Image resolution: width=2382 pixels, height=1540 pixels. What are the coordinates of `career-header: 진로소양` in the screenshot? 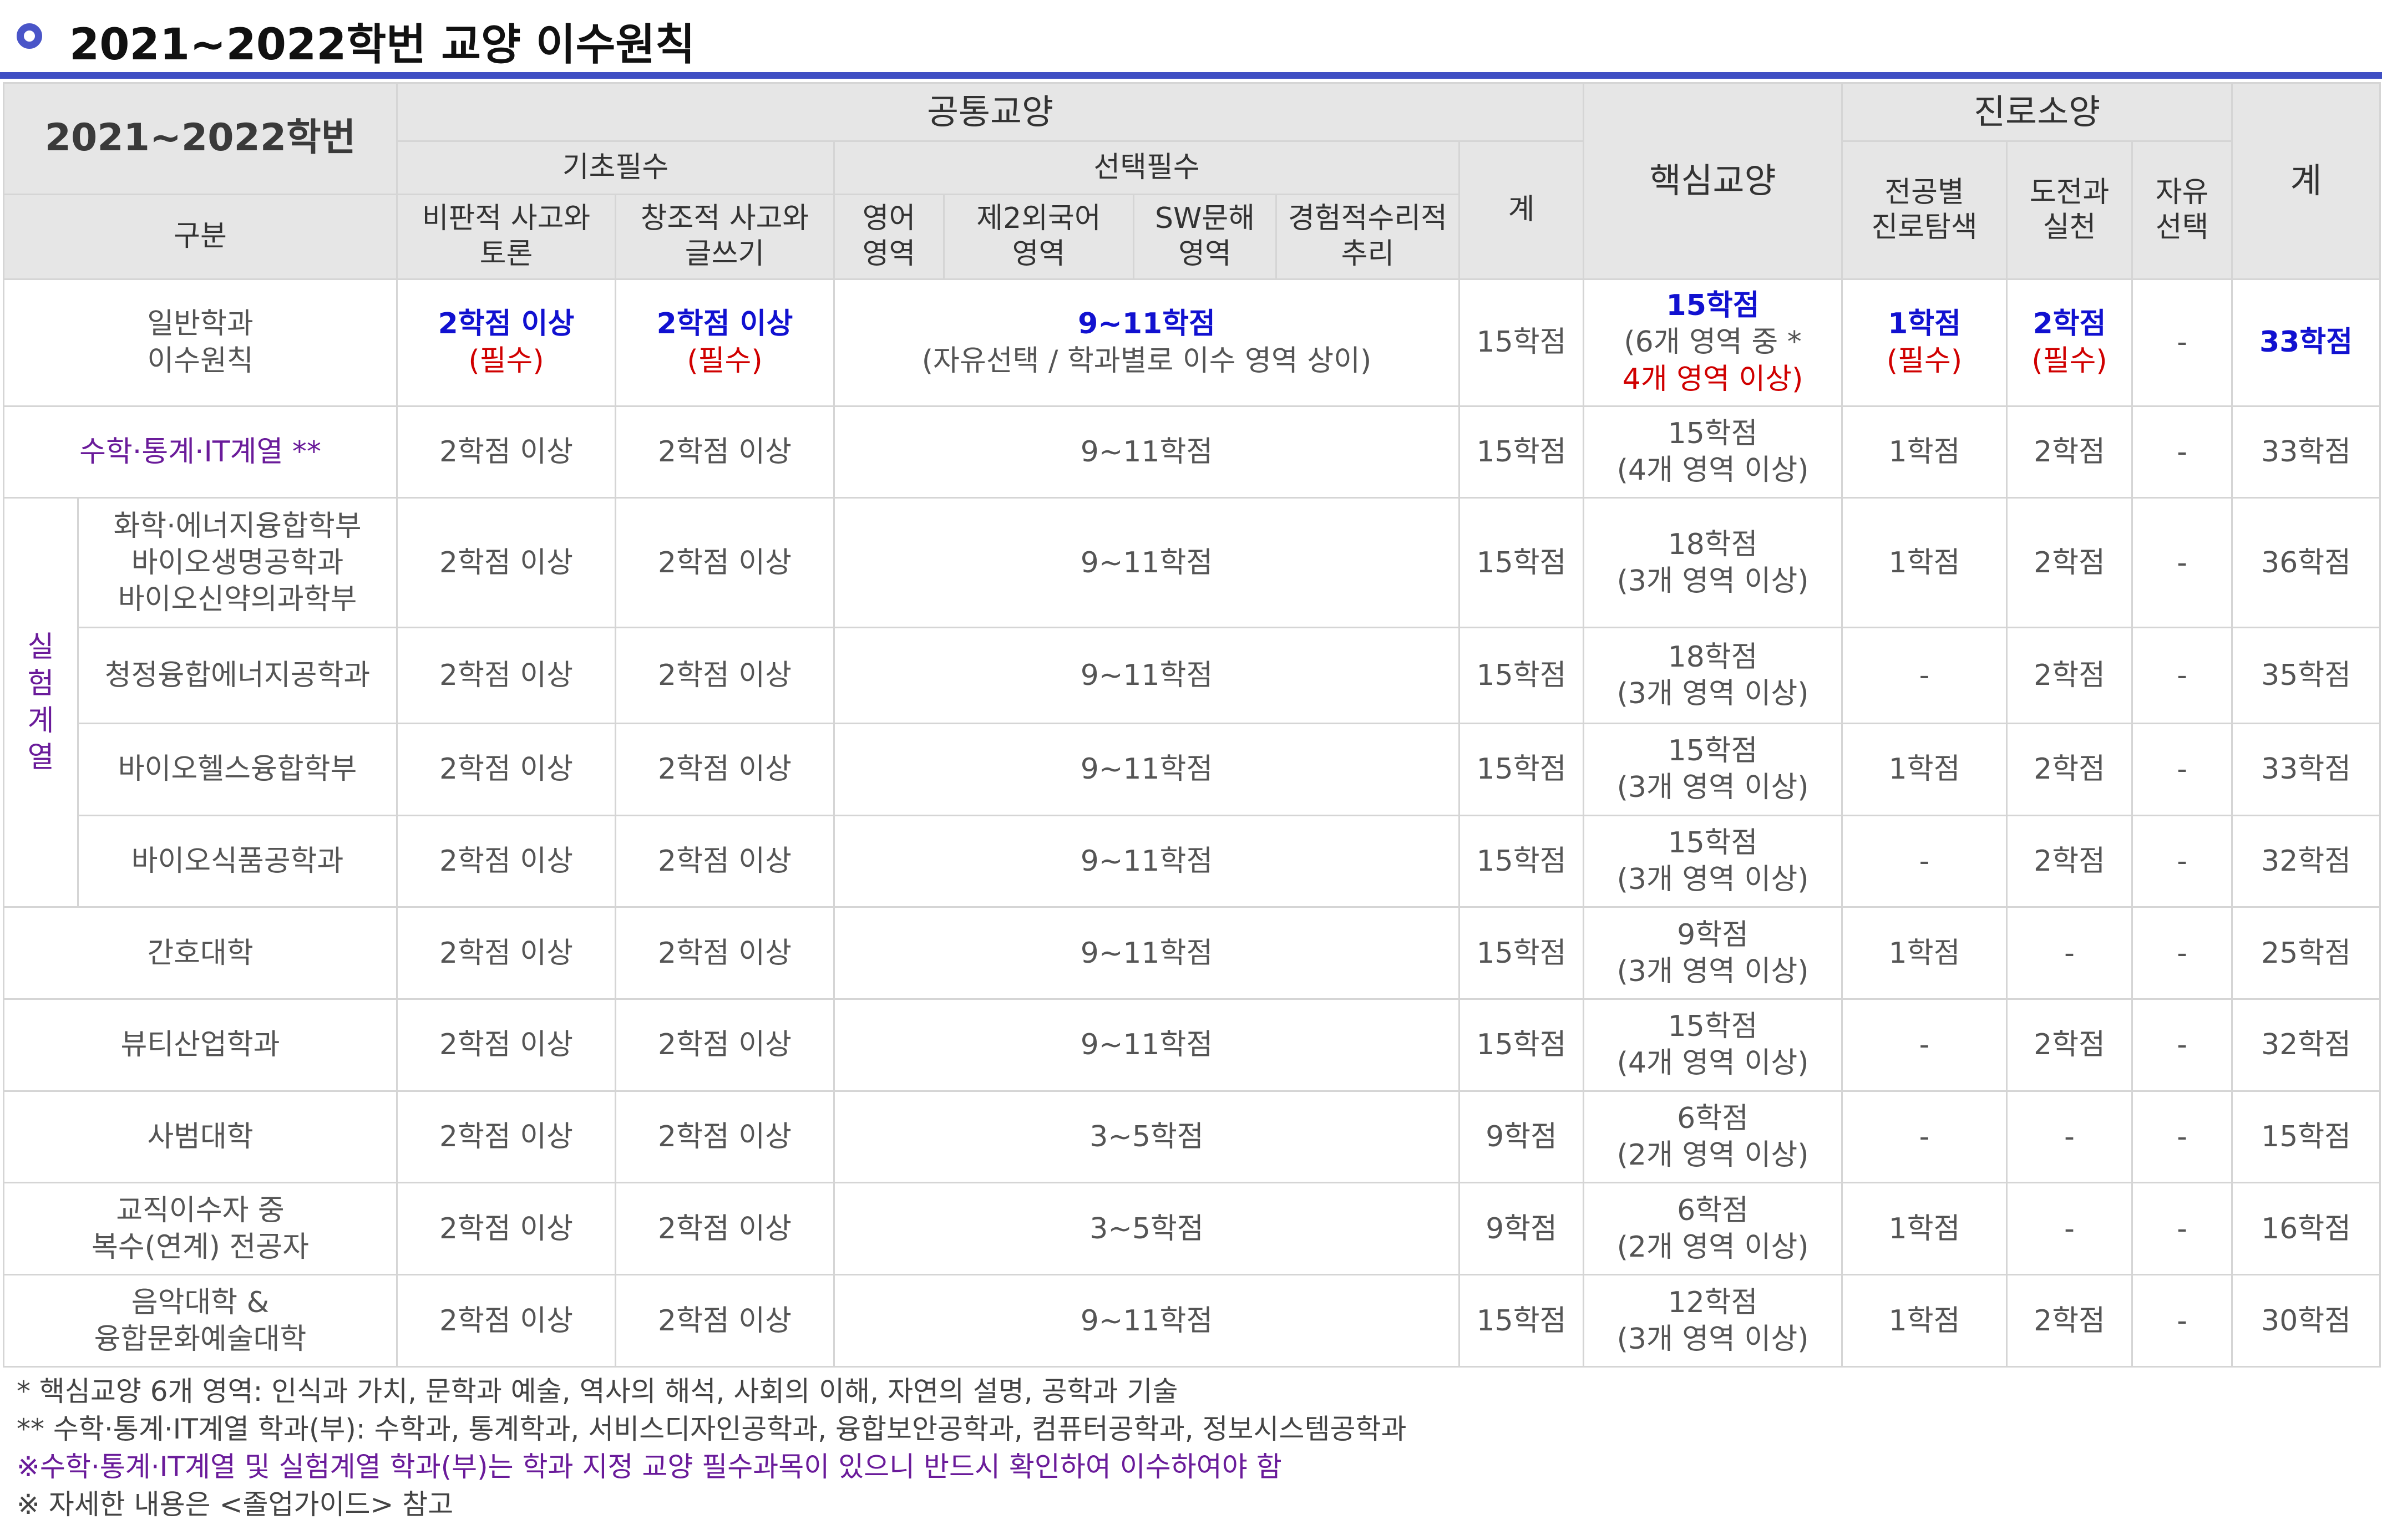 It's located at (2037, 112).